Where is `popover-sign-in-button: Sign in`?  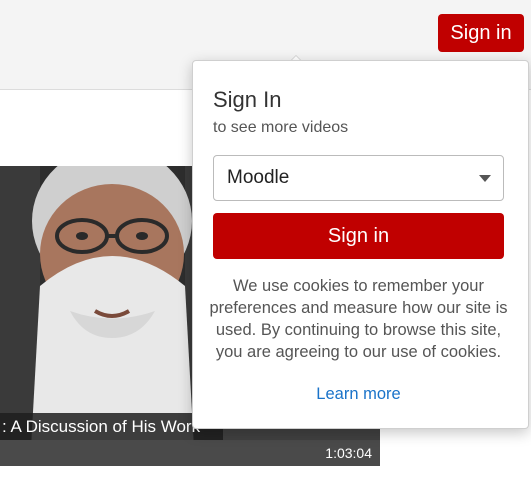
popover-sign-in-button: Sign in is located at coordinates (358, 236).